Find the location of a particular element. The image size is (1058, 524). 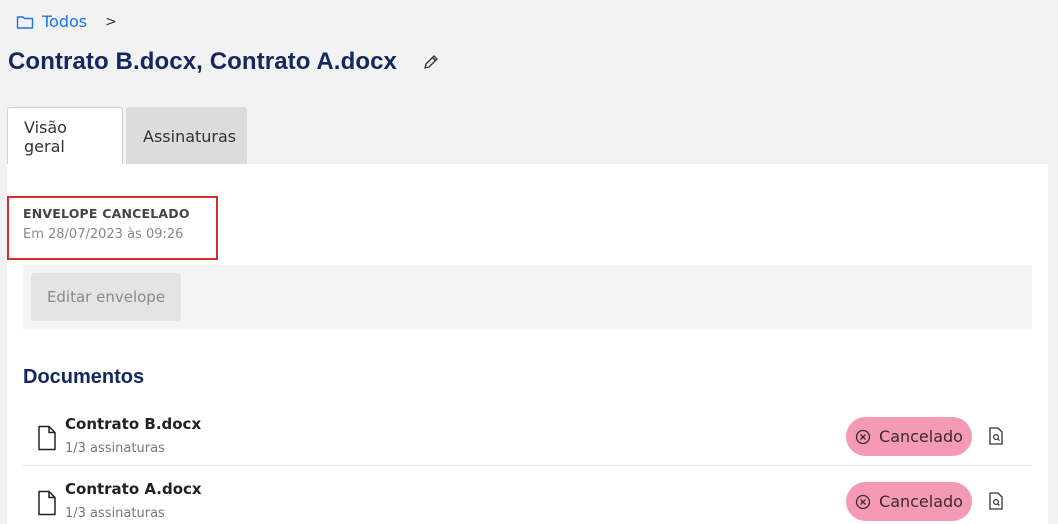

pencil-icon is located at coordinates (431, 62).